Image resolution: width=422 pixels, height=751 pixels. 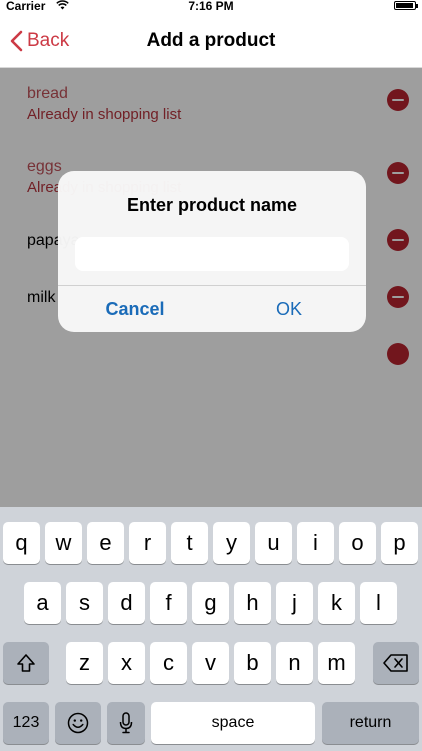 I want to click on alert-title: Enter product name, so click(x=212, y=205).